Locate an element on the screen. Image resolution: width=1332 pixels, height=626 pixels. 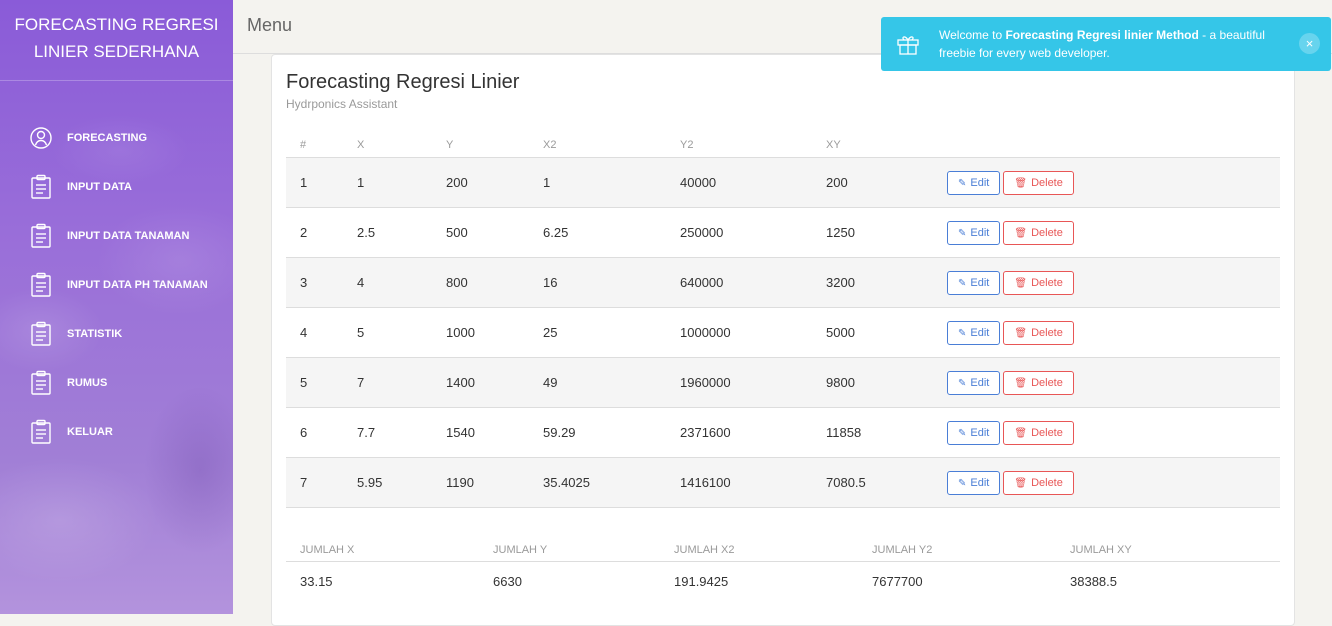
sidebar-item-statistik: STATISTIK is located at coordinates (74, 334).